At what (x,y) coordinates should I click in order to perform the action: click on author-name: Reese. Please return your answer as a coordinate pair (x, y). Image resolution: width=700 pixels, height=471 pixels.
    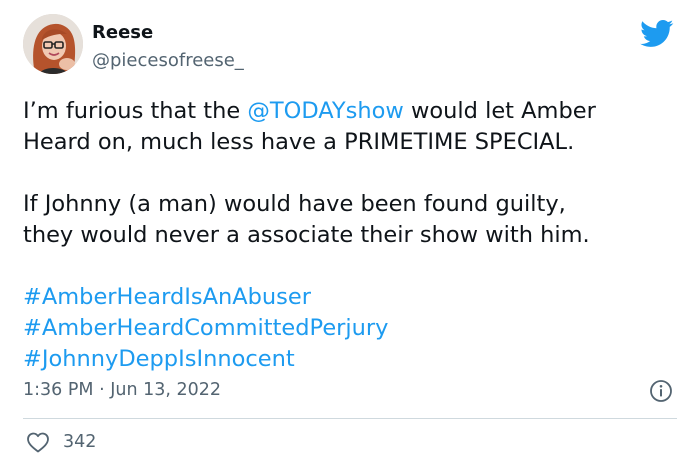
    Looking at the image, I should click on (122, 32).